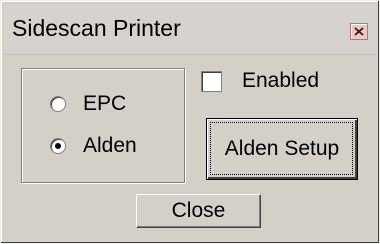  I want to click on radio-selected-dot, so click(58, 146).